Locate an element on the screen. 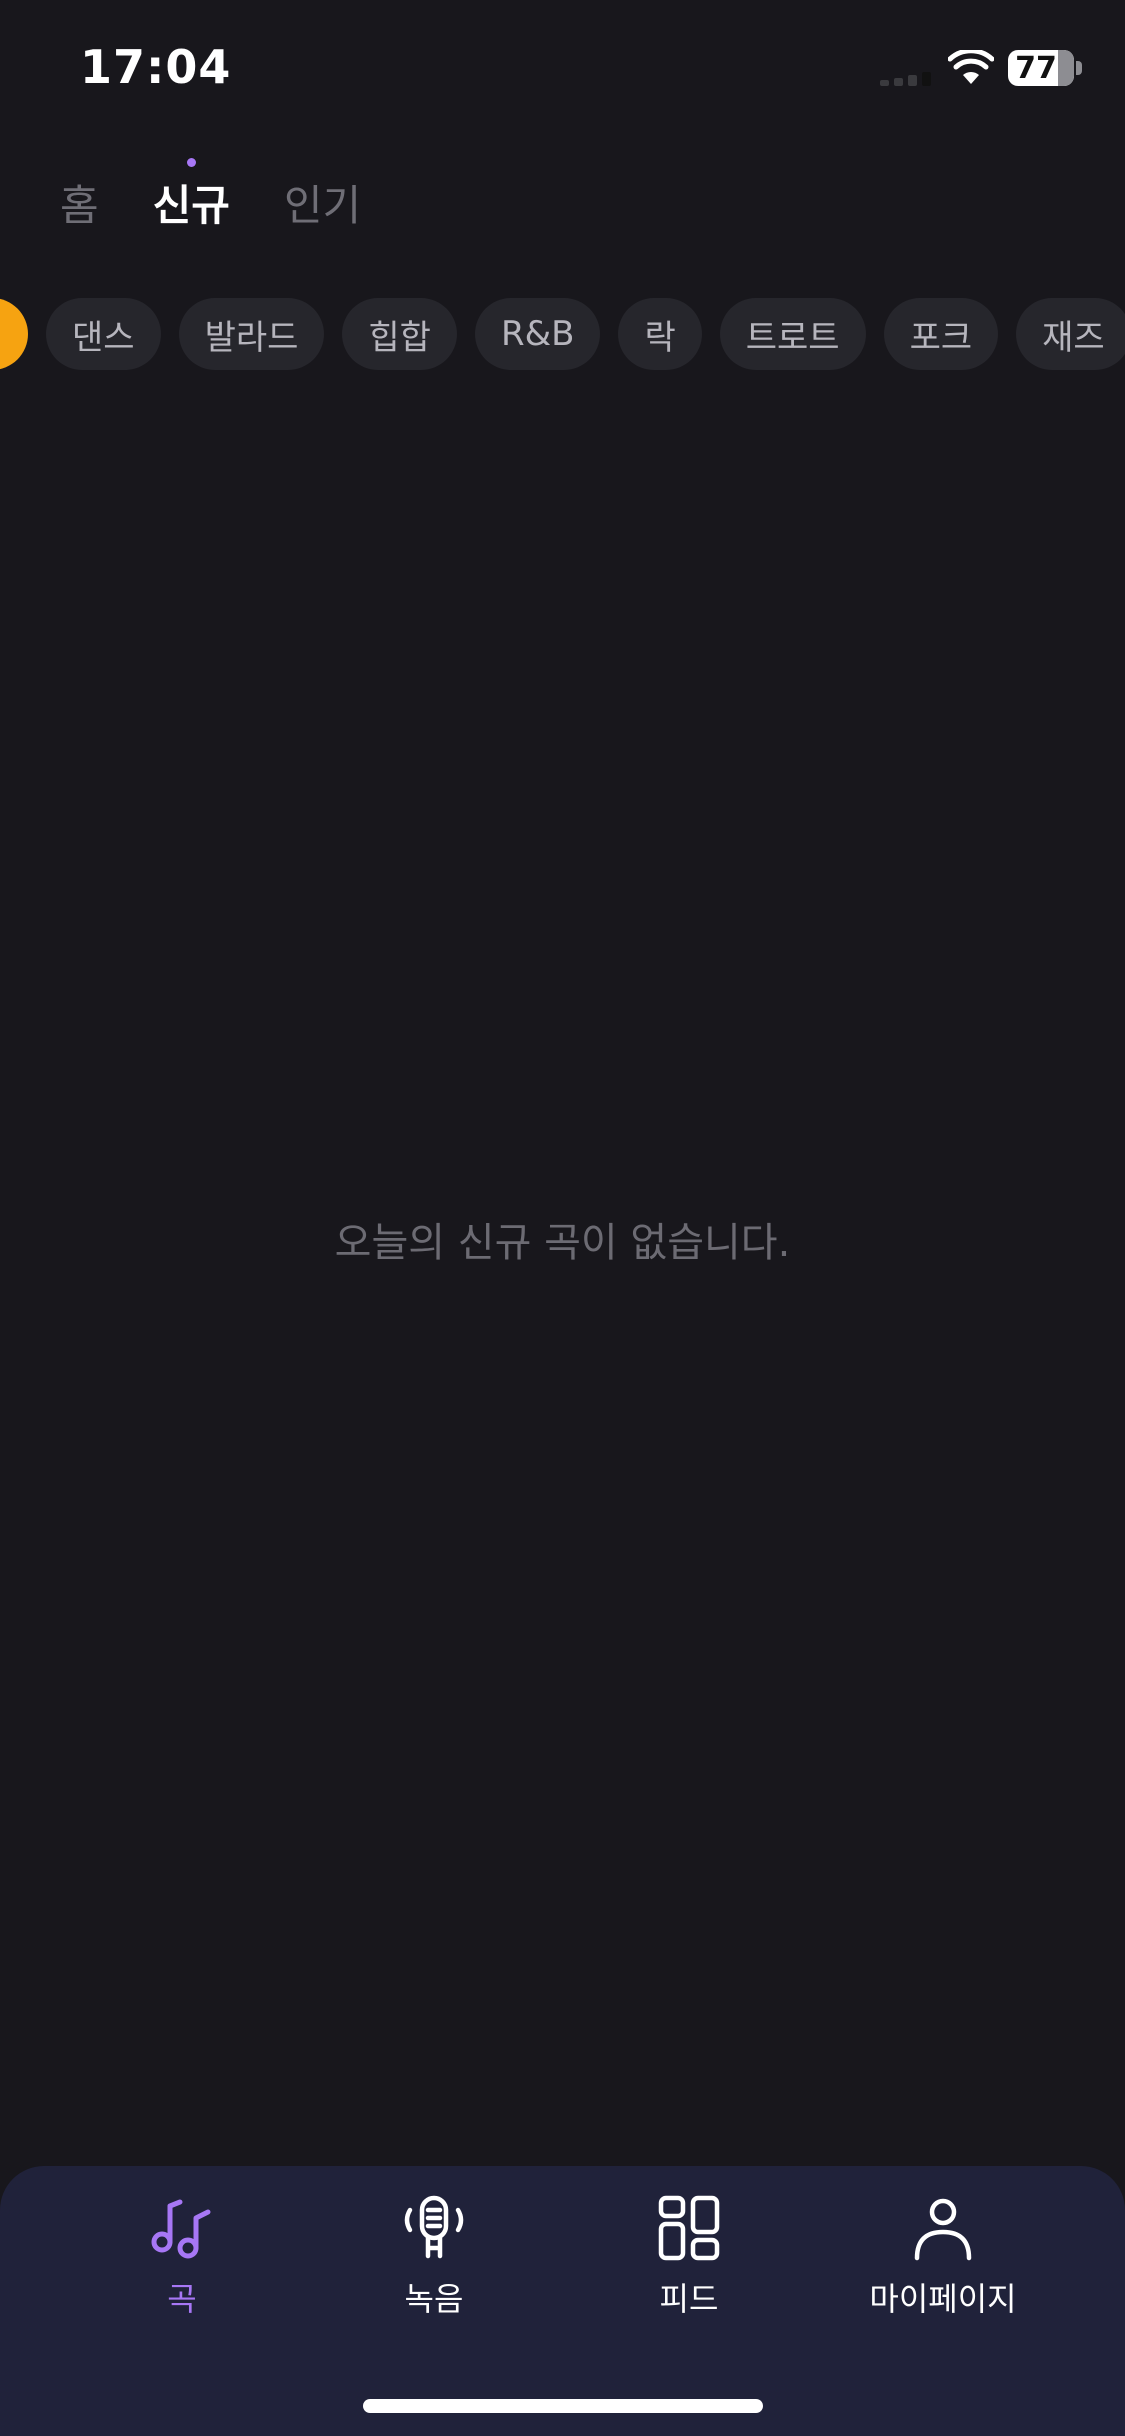 The width and height of the screenshot is (1125, 2436). tab-home: 홈 is located at coordinates (79, 215).